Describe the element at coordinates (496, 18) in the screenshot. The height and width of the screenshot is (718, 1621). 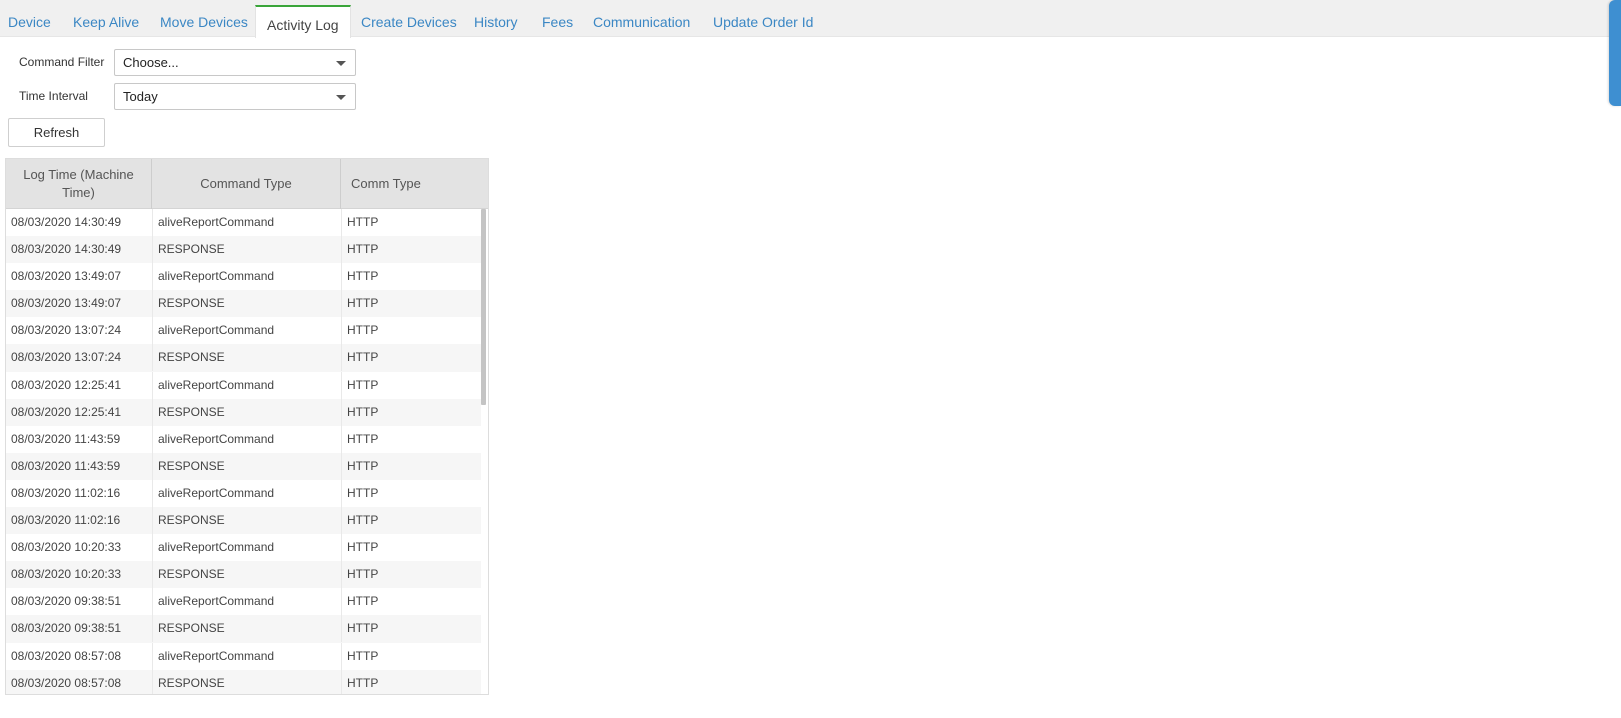
I see `tab-history: History` at that location.